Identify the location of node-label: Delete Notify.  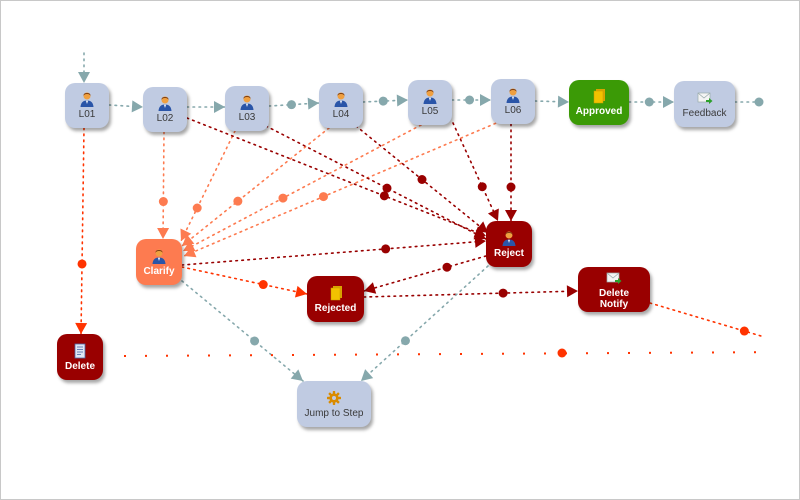
(613, 298).